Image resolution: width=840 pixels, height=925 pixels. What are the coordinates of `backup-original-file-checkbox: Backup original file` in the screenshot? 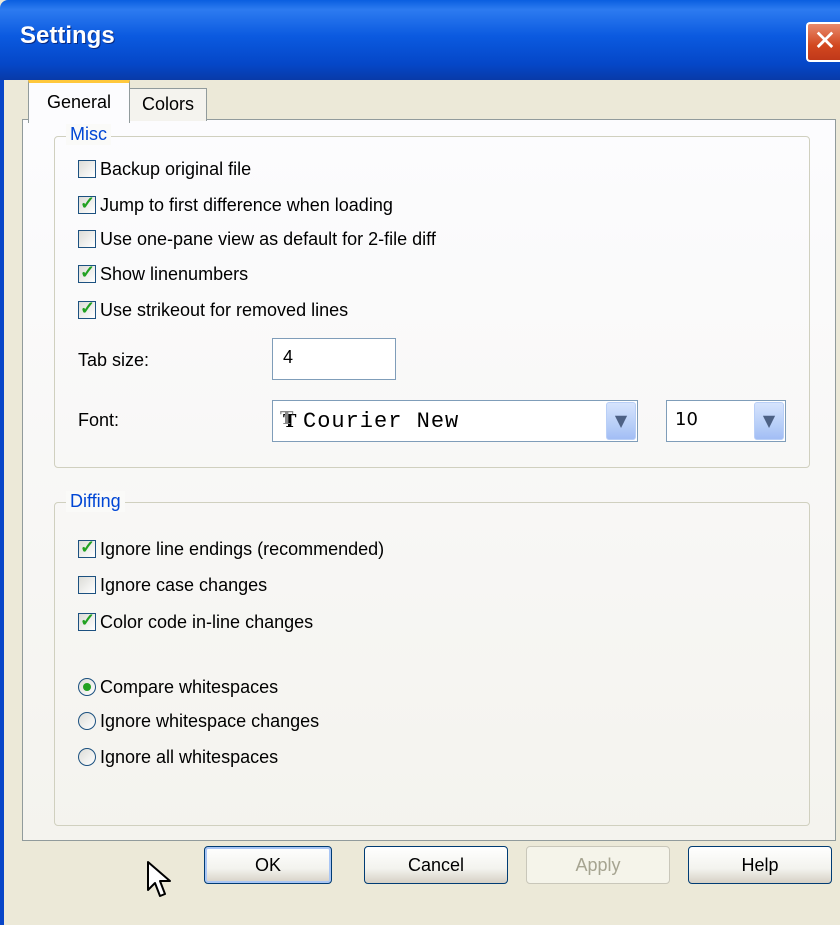 It's located at (164, 169).